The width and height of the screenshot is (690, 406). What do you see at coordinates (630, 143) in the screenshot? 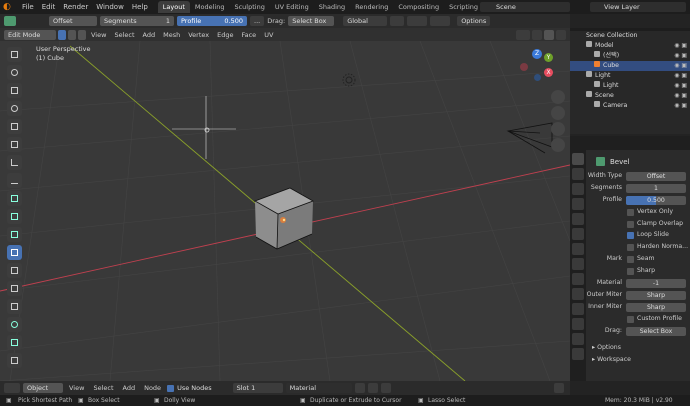
I see `properties-search-bar` at bounding box center [630, 143].